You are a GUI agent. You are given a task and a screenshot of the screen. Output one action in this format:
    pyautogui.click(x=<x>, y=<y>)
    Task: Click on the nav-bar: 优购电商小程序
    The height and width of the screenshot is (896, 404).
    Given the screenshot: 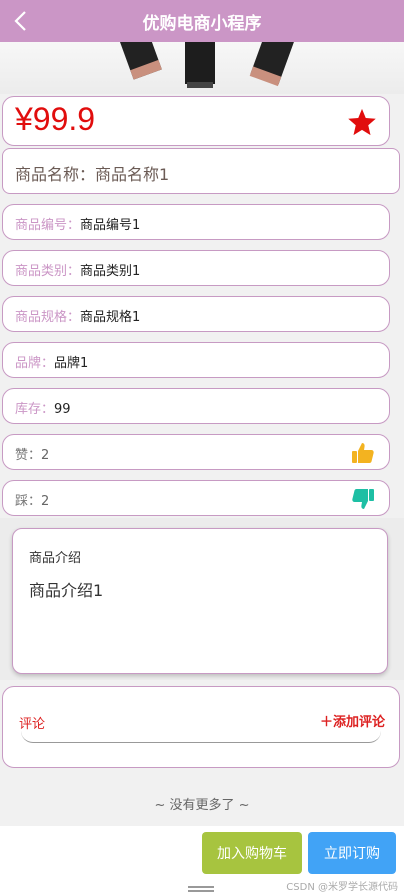 What is the action you would take?
    pyautogui.click(x=202, y=21)
    